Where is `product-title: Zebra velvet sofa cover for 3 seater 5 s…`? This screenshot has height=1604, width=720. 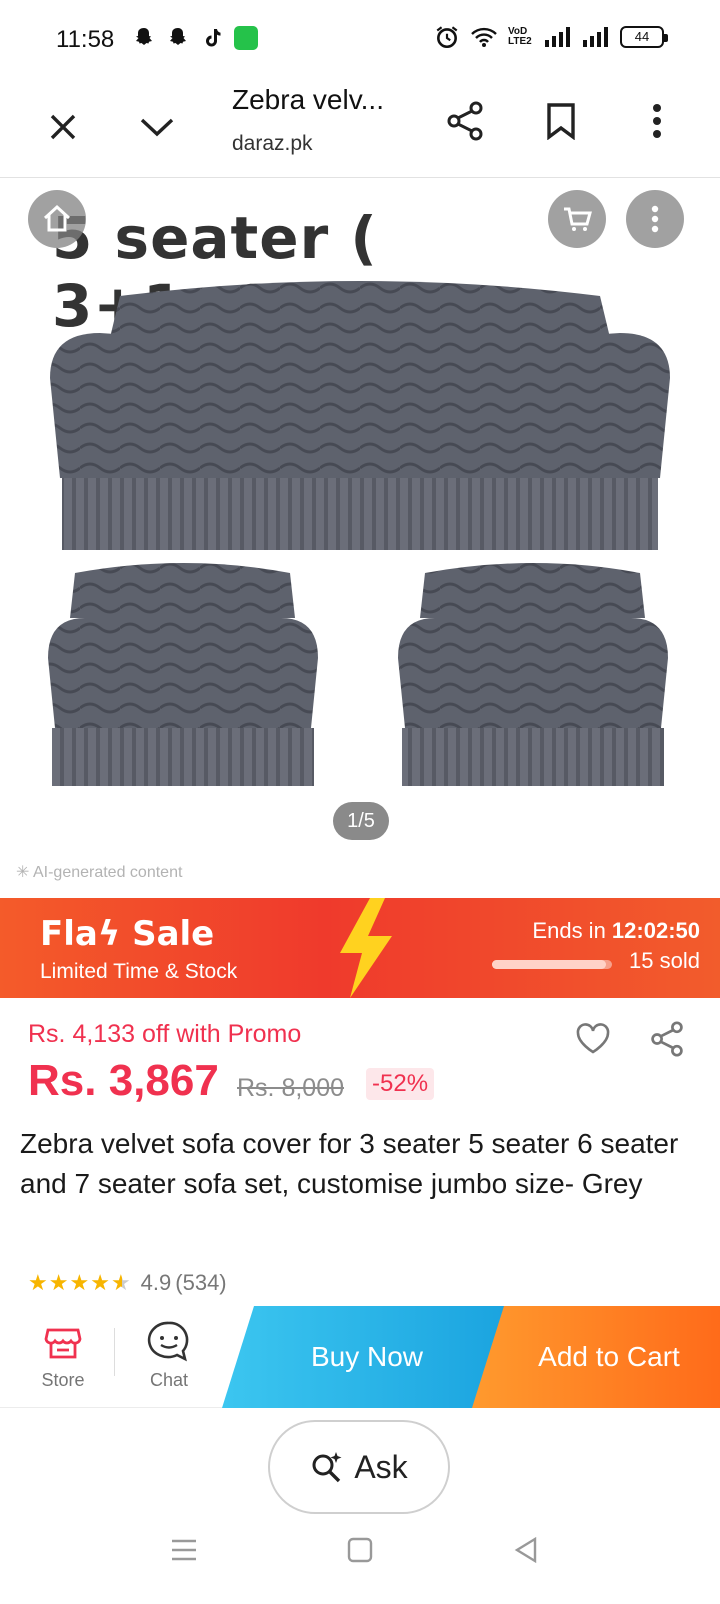
product-title: Zebra velvet sofa cover for 3 seater 5 s… is located at coordinates (349, 1163).